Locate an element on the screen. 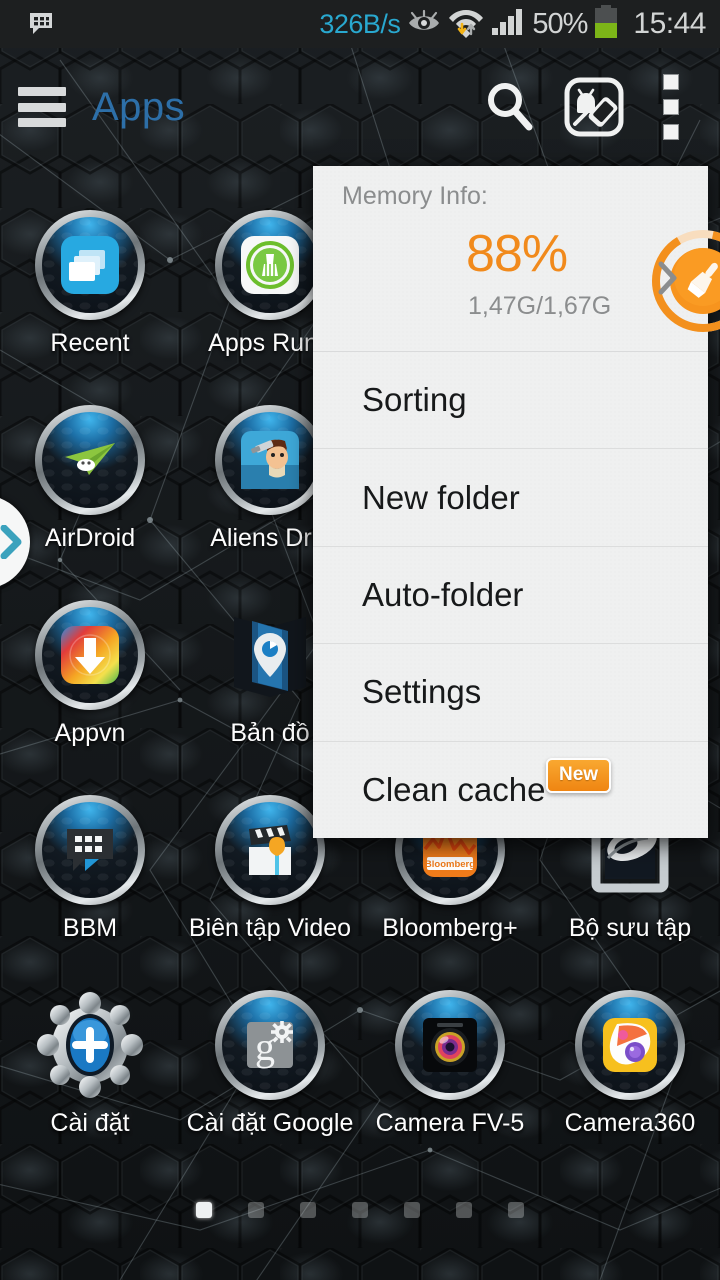  app-label: Camera FV-5 is located at coordinates (450, 1123).